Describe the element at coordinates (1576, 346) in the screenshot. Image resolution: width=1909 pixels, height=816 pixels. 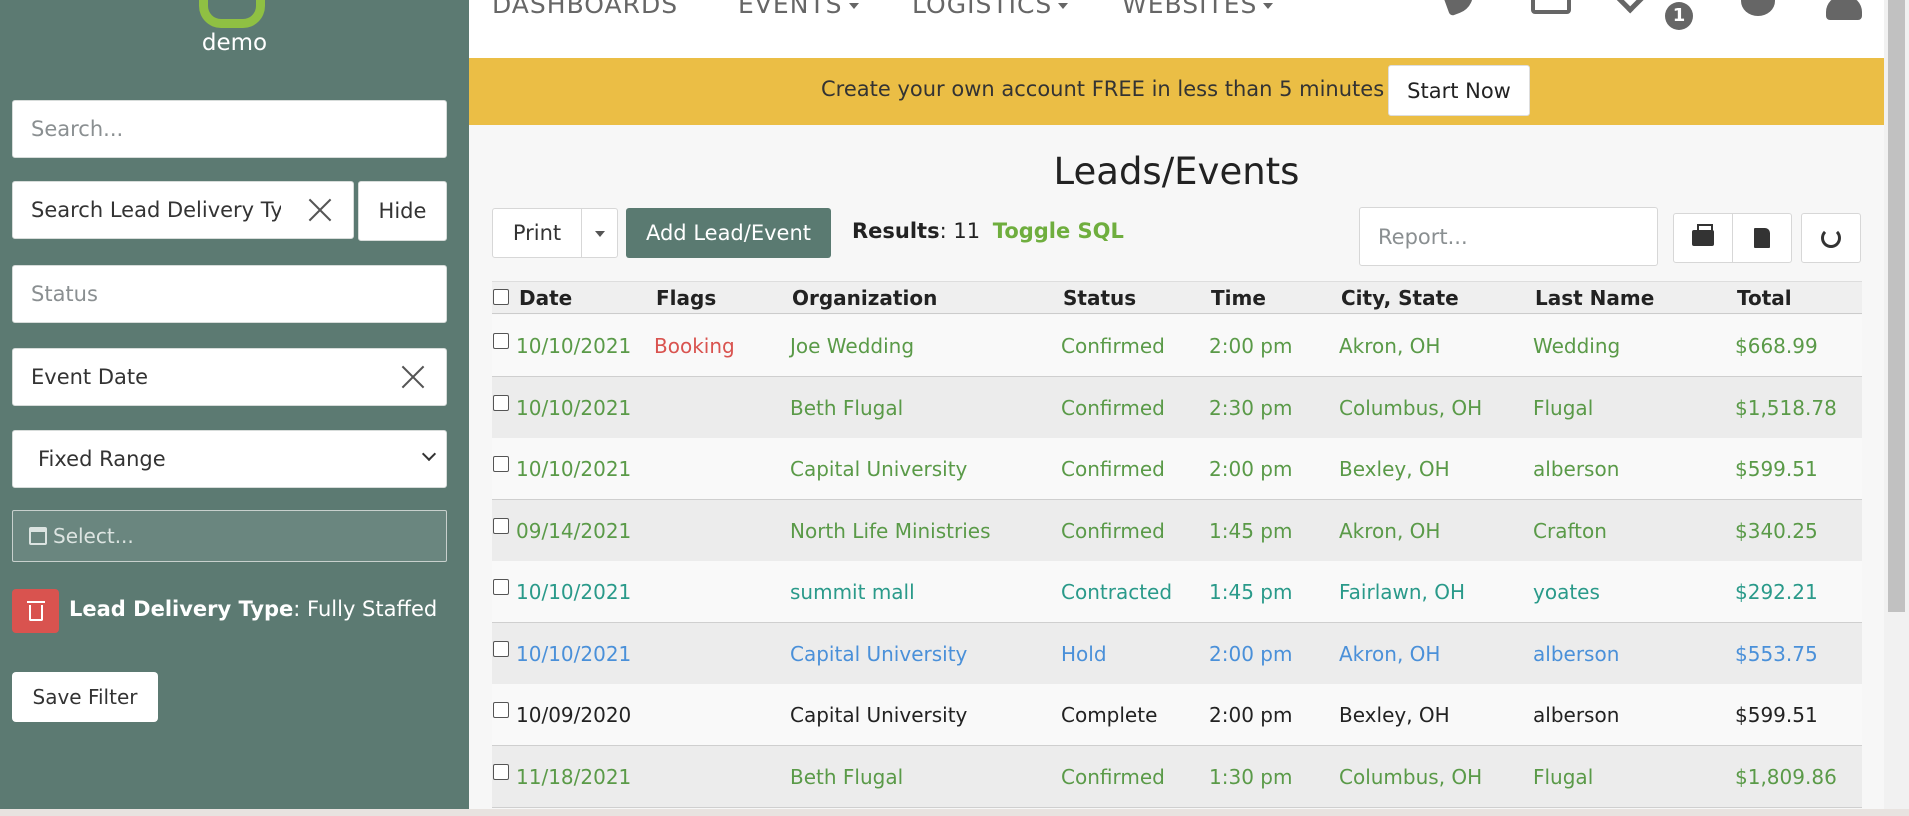
I see `cell-last-name: Wedding` at that location.